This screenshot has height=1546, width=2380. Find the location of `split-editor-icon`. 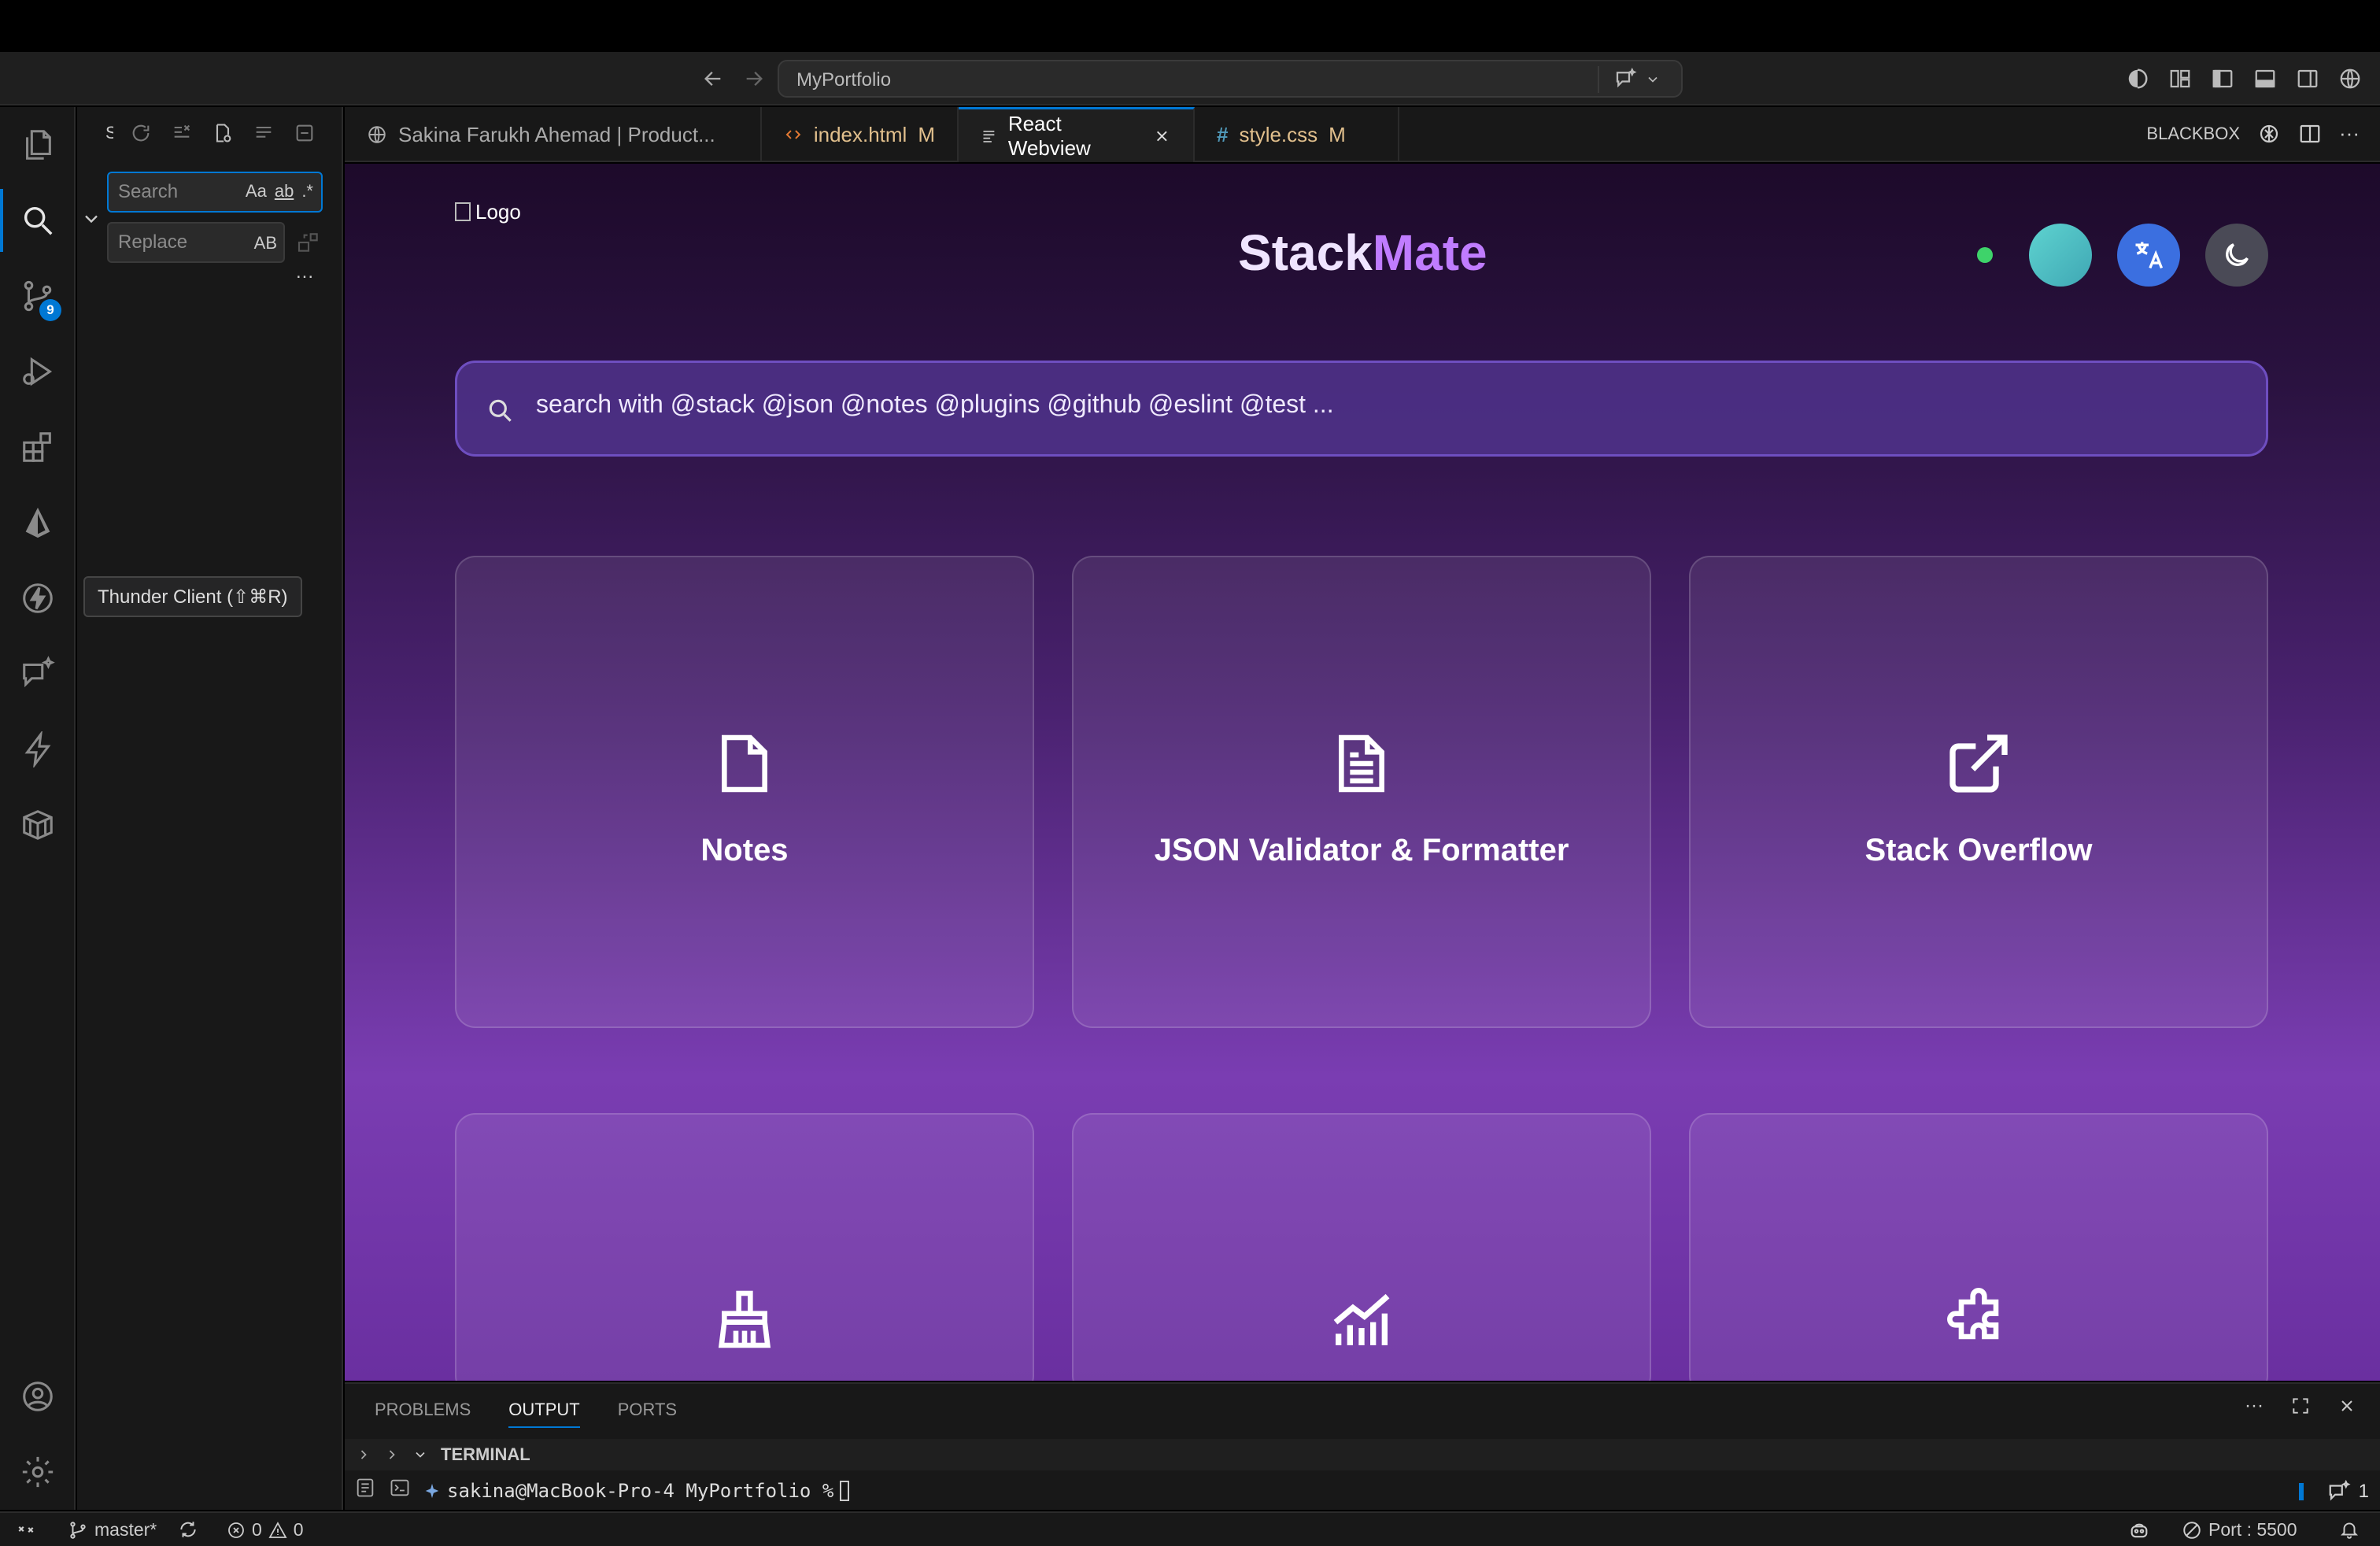

split-editor-icon is located at coordinates (2310, 134).